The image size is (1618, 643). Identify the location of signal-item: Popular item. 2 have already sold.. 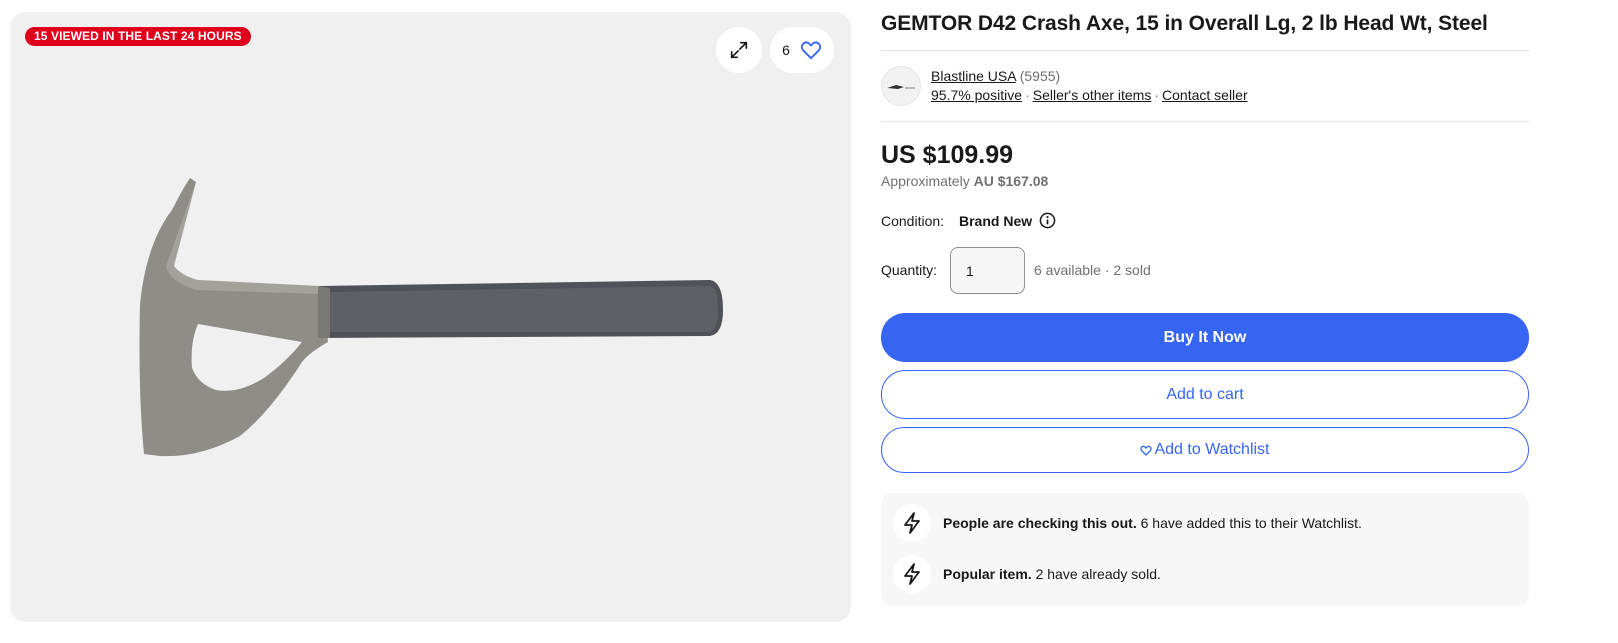
(1027, 574).